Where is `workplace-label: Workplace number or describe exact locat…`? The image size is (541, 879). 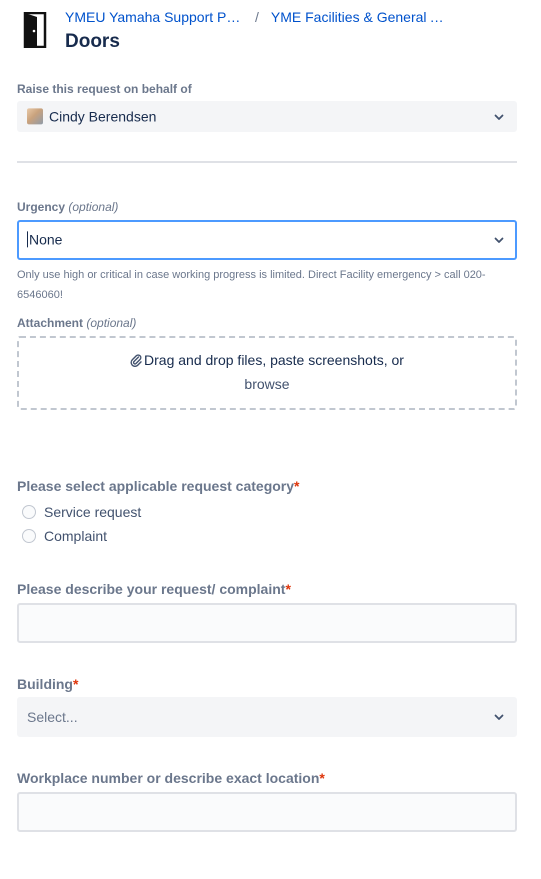 workplace-label: Workplace number or describe exact locat… is located at coordinates (171, 778).